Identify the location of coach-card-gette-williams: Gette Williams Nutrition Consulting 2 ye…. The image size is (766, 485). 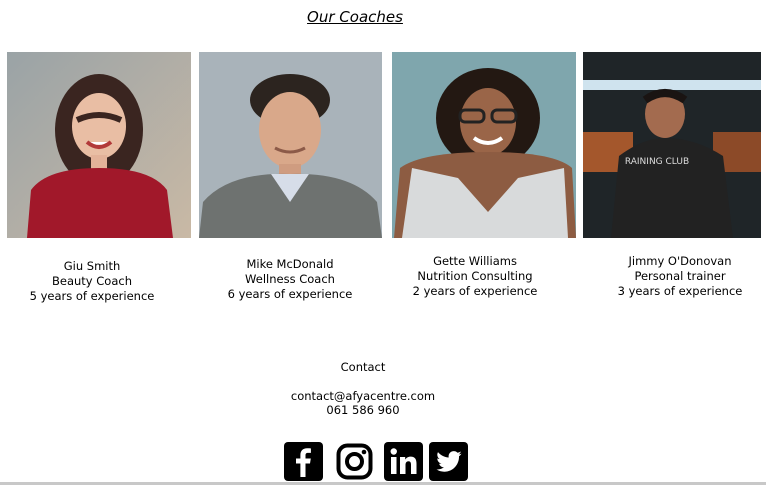
(475, 276).